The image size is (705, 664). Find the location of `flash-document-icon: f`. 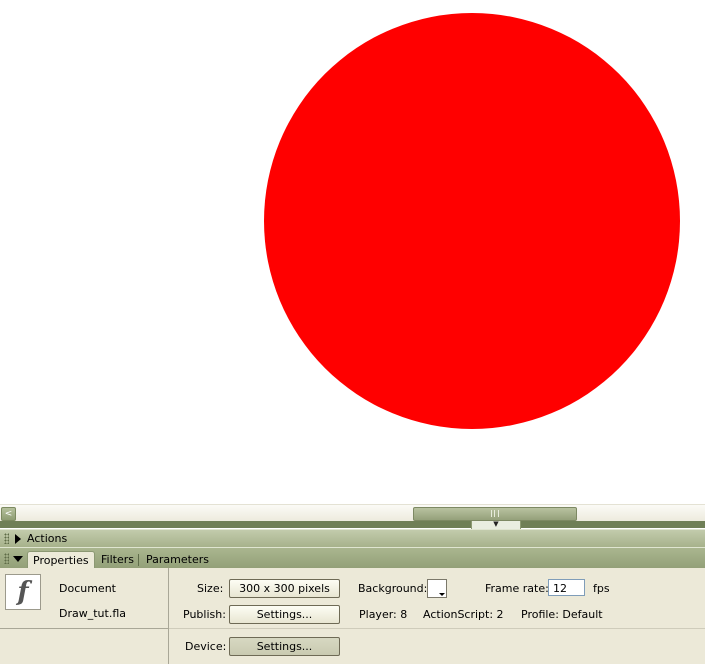

flash-document-icon: f is located at coordinates (23, 592).